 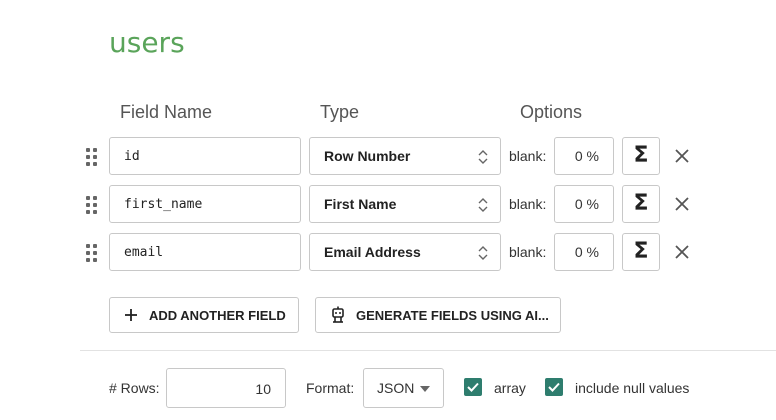 What do you see at coordinates (340, 112) in the screenshot?
I see `column-header-type: Type` at bounding box center [340, 112].